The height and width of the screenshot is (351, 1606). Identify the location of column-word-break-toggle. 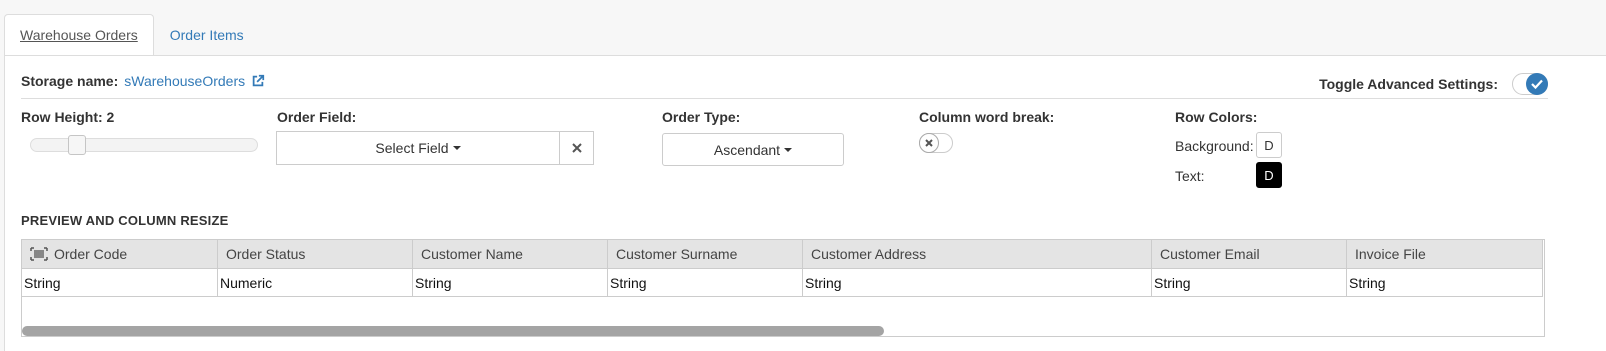
(936, 143).